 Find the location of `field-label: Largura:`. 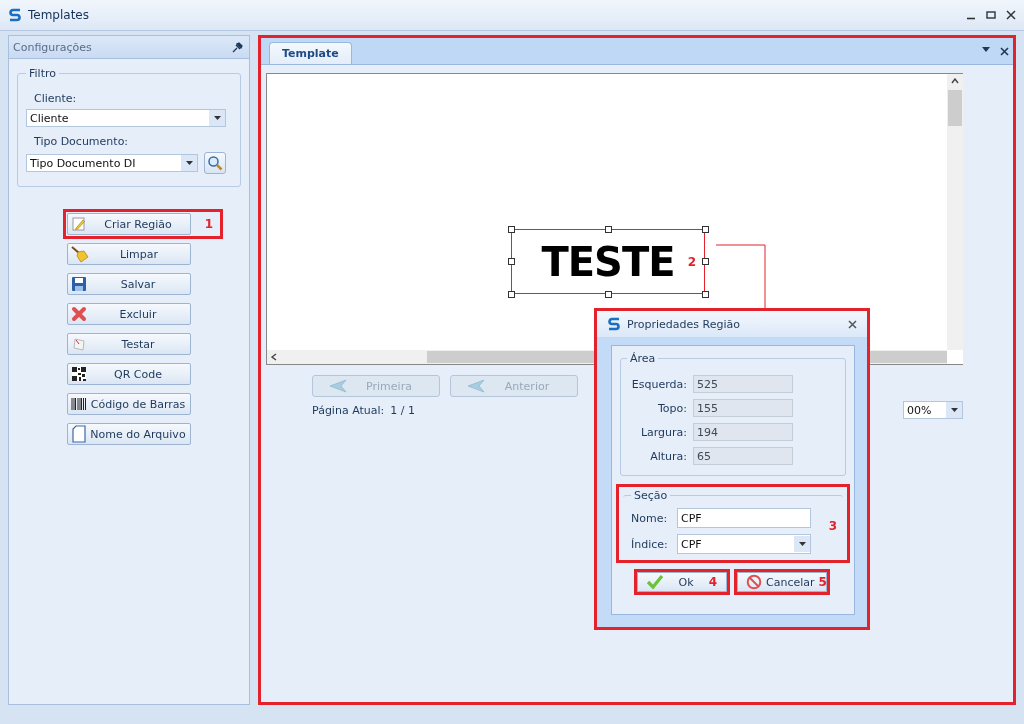

field-label: Largura: is located at coordinates (663, 432).